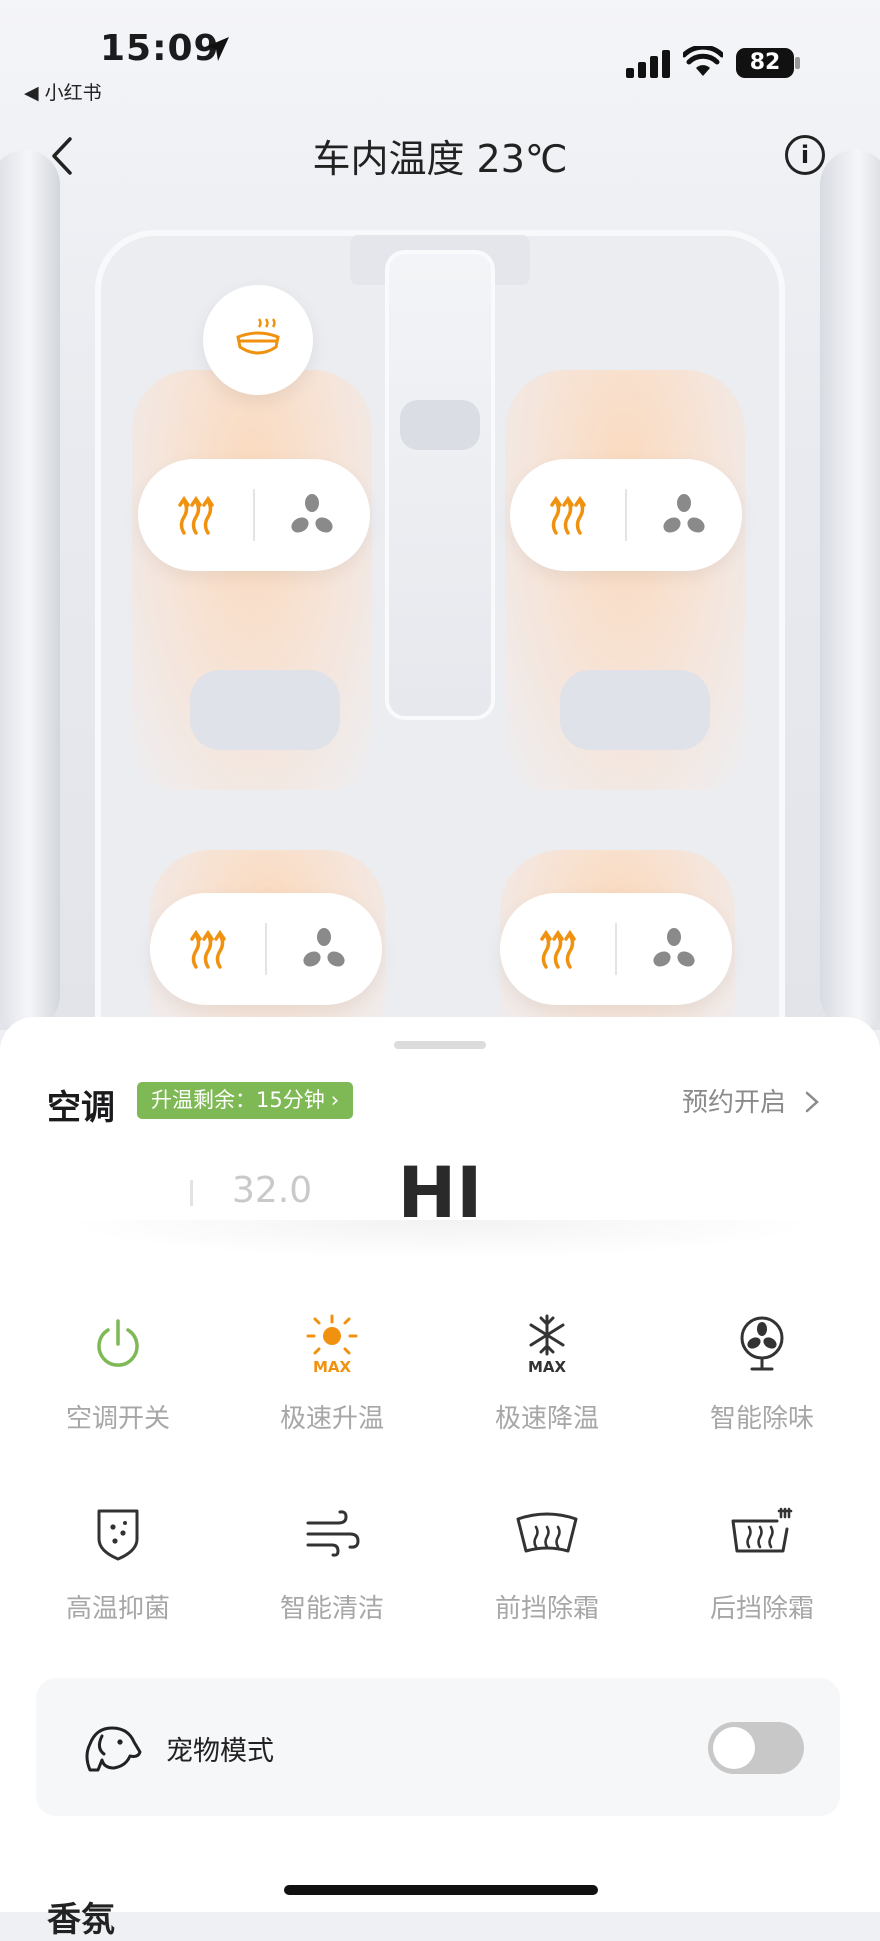 The height and width of the screenshot is (1941, 880). What do you see at coordinates (118, 1343) in the screenshot?
I see `power-icon` at bounding box center [118, 1343].